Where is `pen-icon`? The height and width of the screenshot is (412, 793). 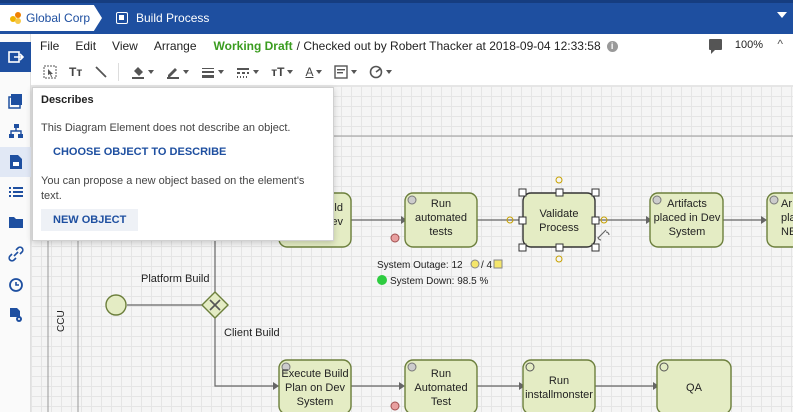
pen-icon is located at coordinates (173, 73).